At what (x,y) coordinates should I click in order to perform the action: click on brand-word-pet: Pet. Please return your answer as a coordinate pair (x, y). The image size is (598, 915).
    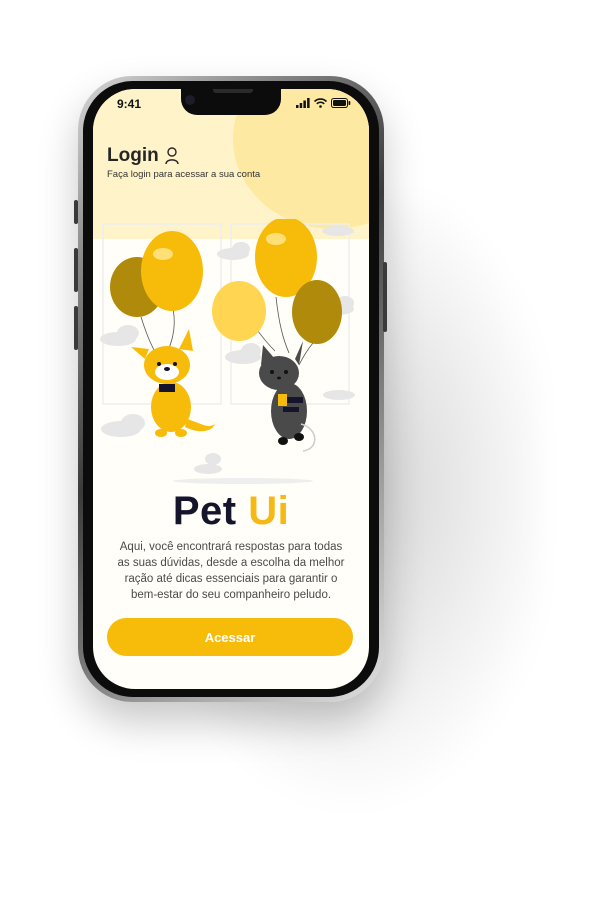
    Looking at the image, I should click on (204, 511).